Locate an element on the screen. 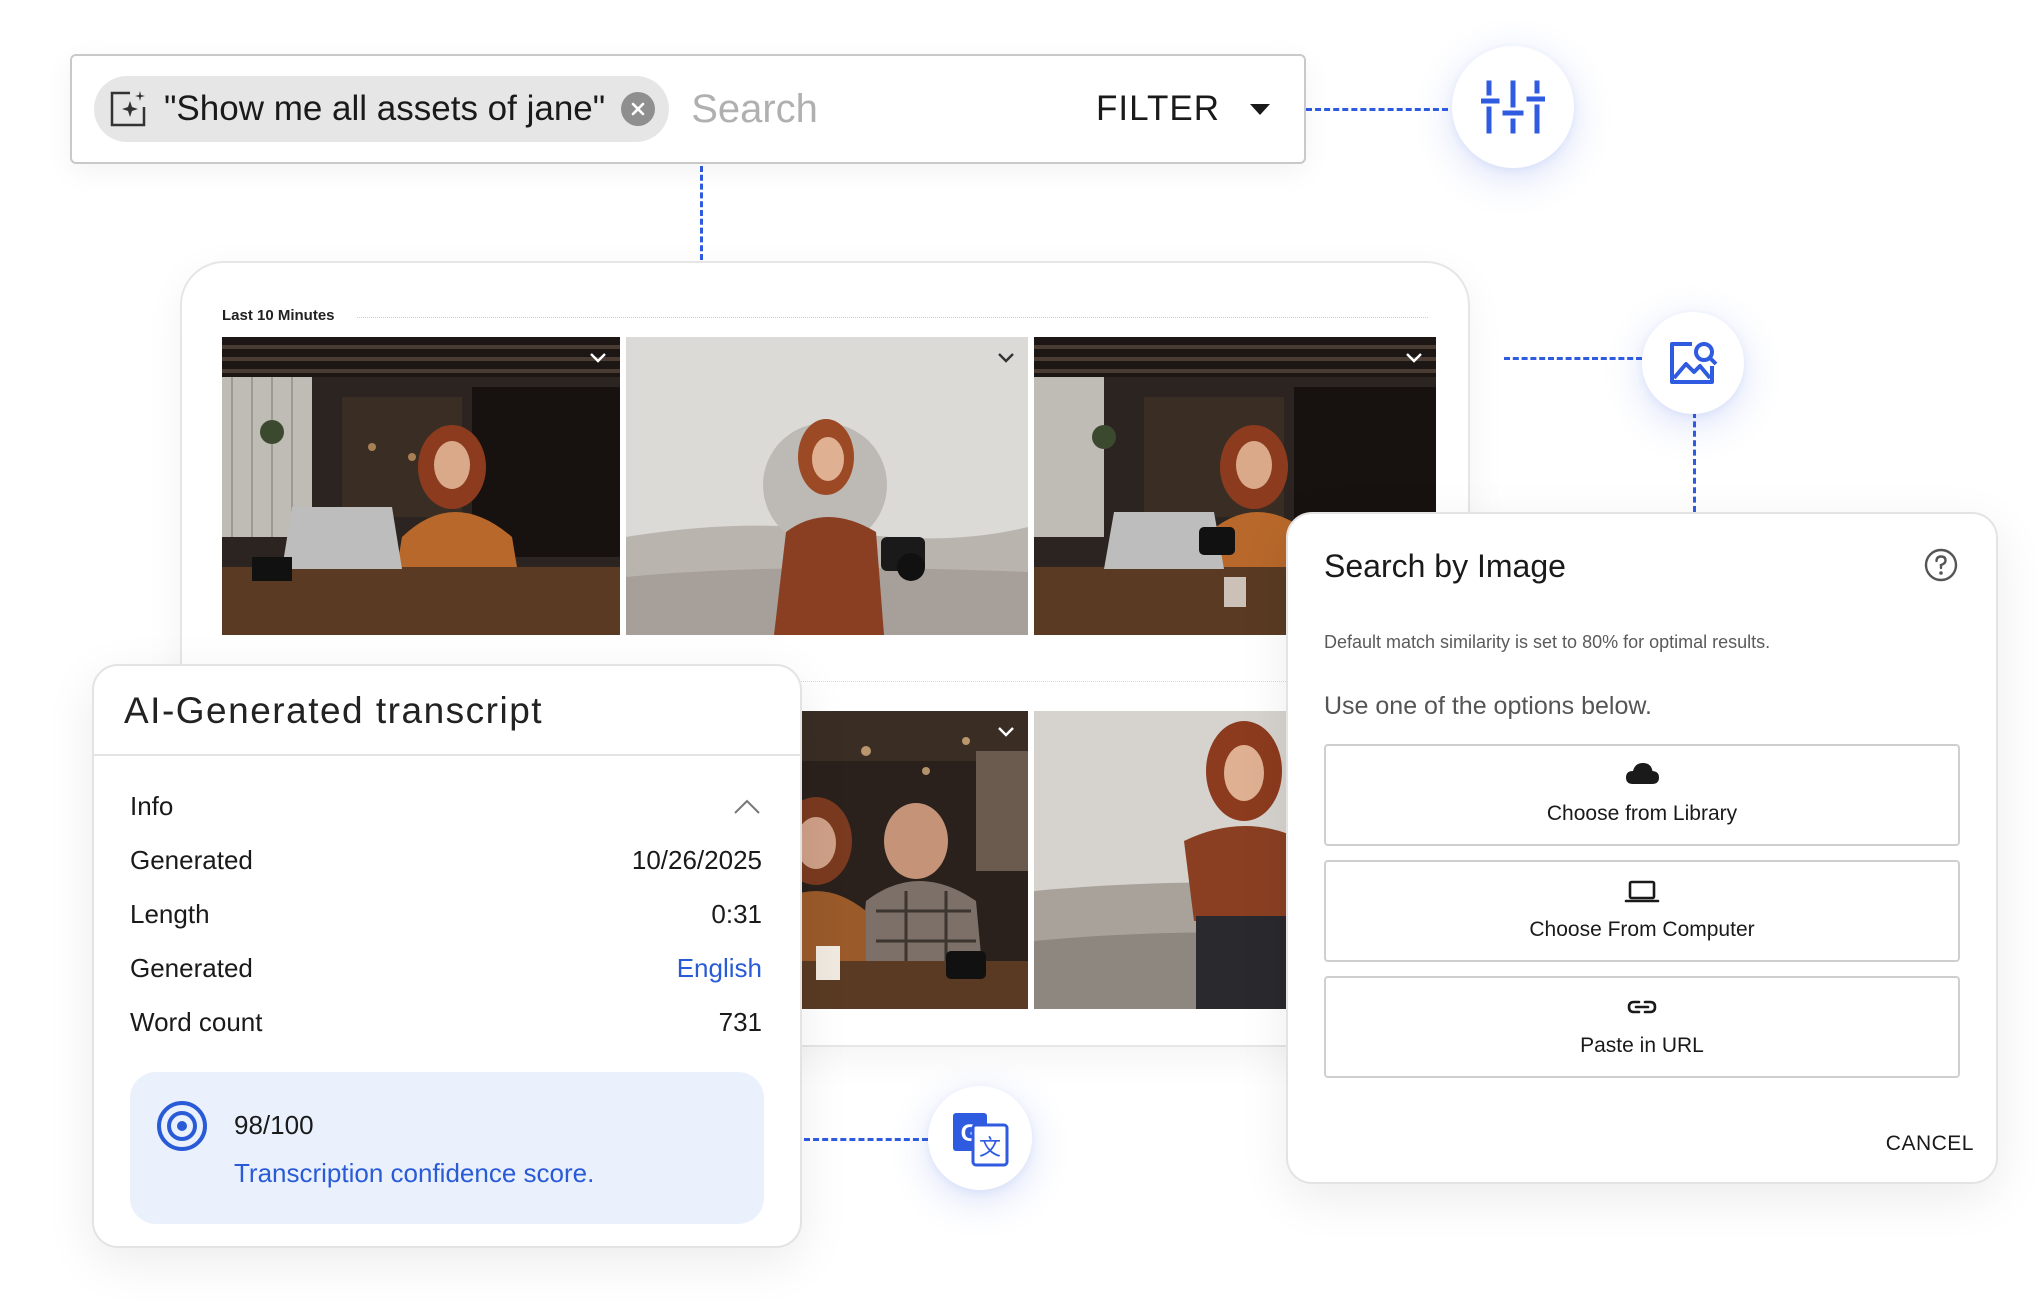 The width and height of the screenshot is (2038, 1313). option-label: Choose from Library is located at coordinates (1642, 813).